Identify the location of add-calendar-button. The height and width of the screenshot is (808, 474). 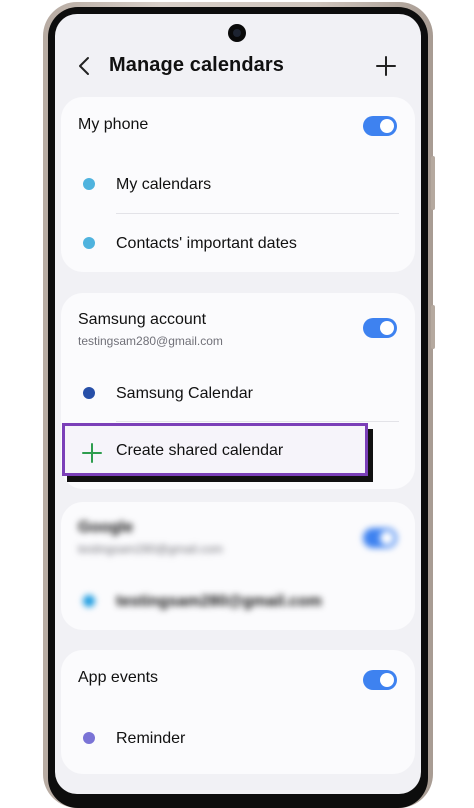
(386, 66).